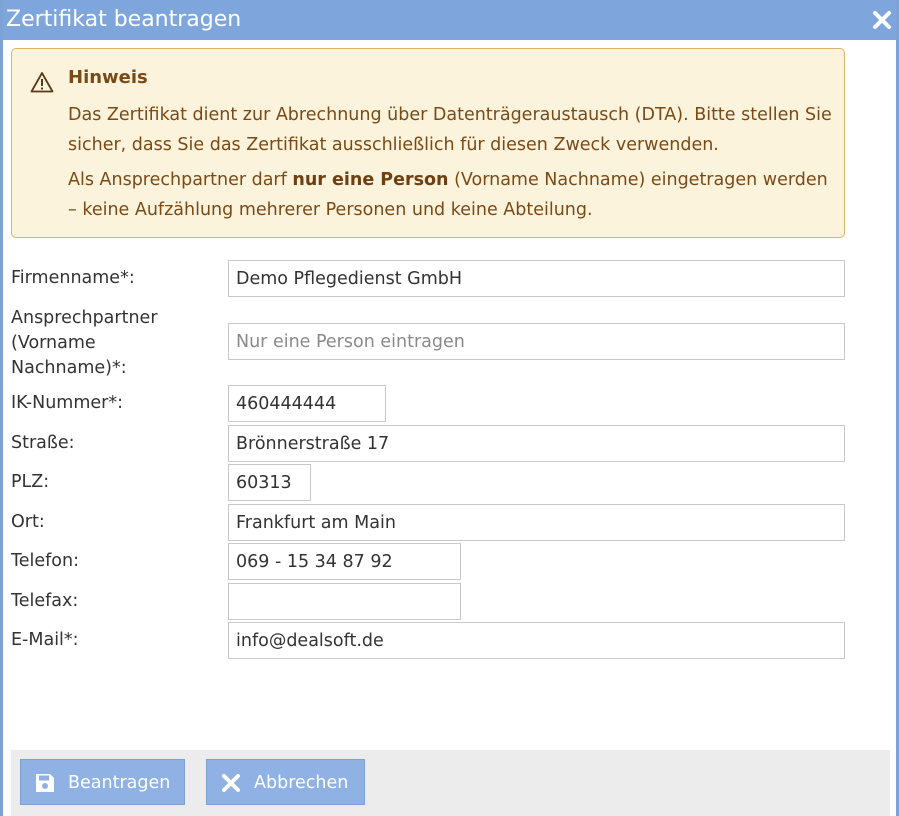 This screenshot has width=899, height=816. What do you see at coordinates (42, 82) in the screenshot?
I see `warning-icon` at bounding box center [42, 82].